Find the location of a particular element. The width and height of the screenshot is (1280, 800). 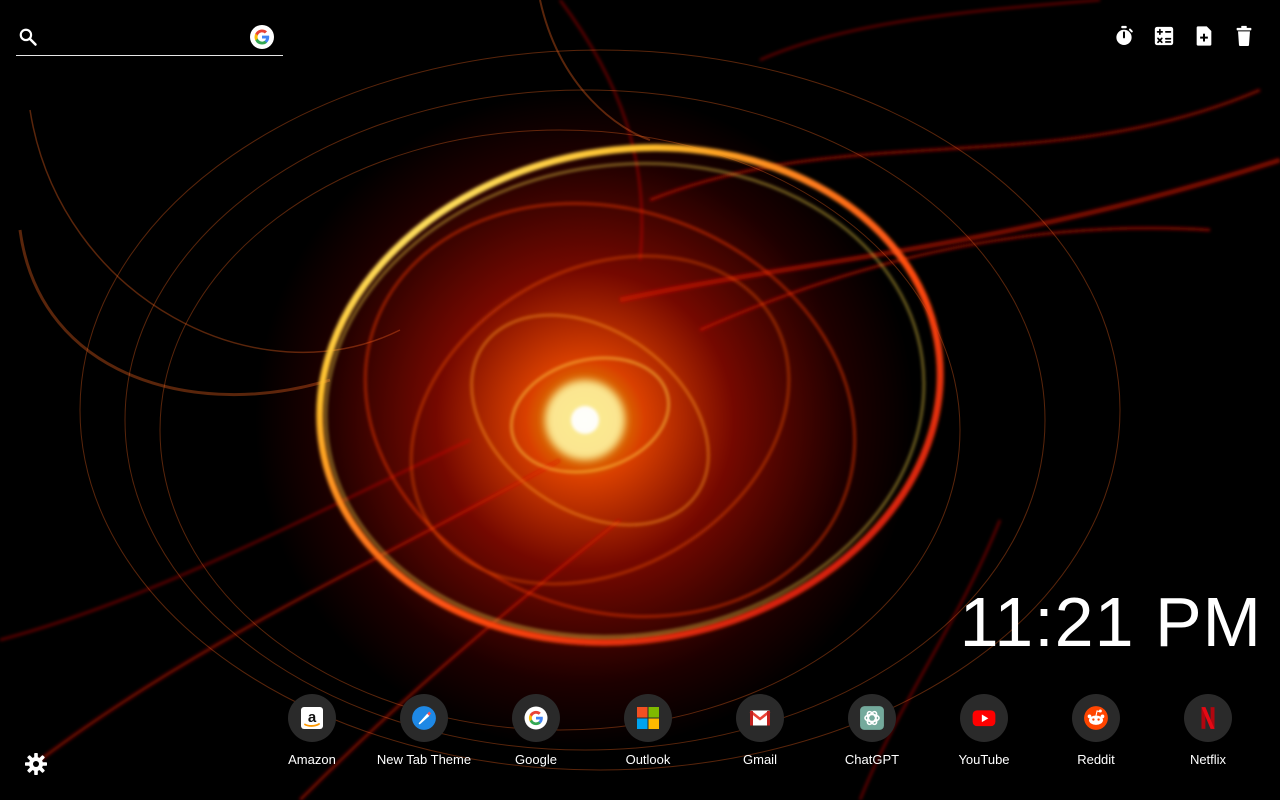

clock-time: 11:21 PM is located at coordinates (1110, 622).